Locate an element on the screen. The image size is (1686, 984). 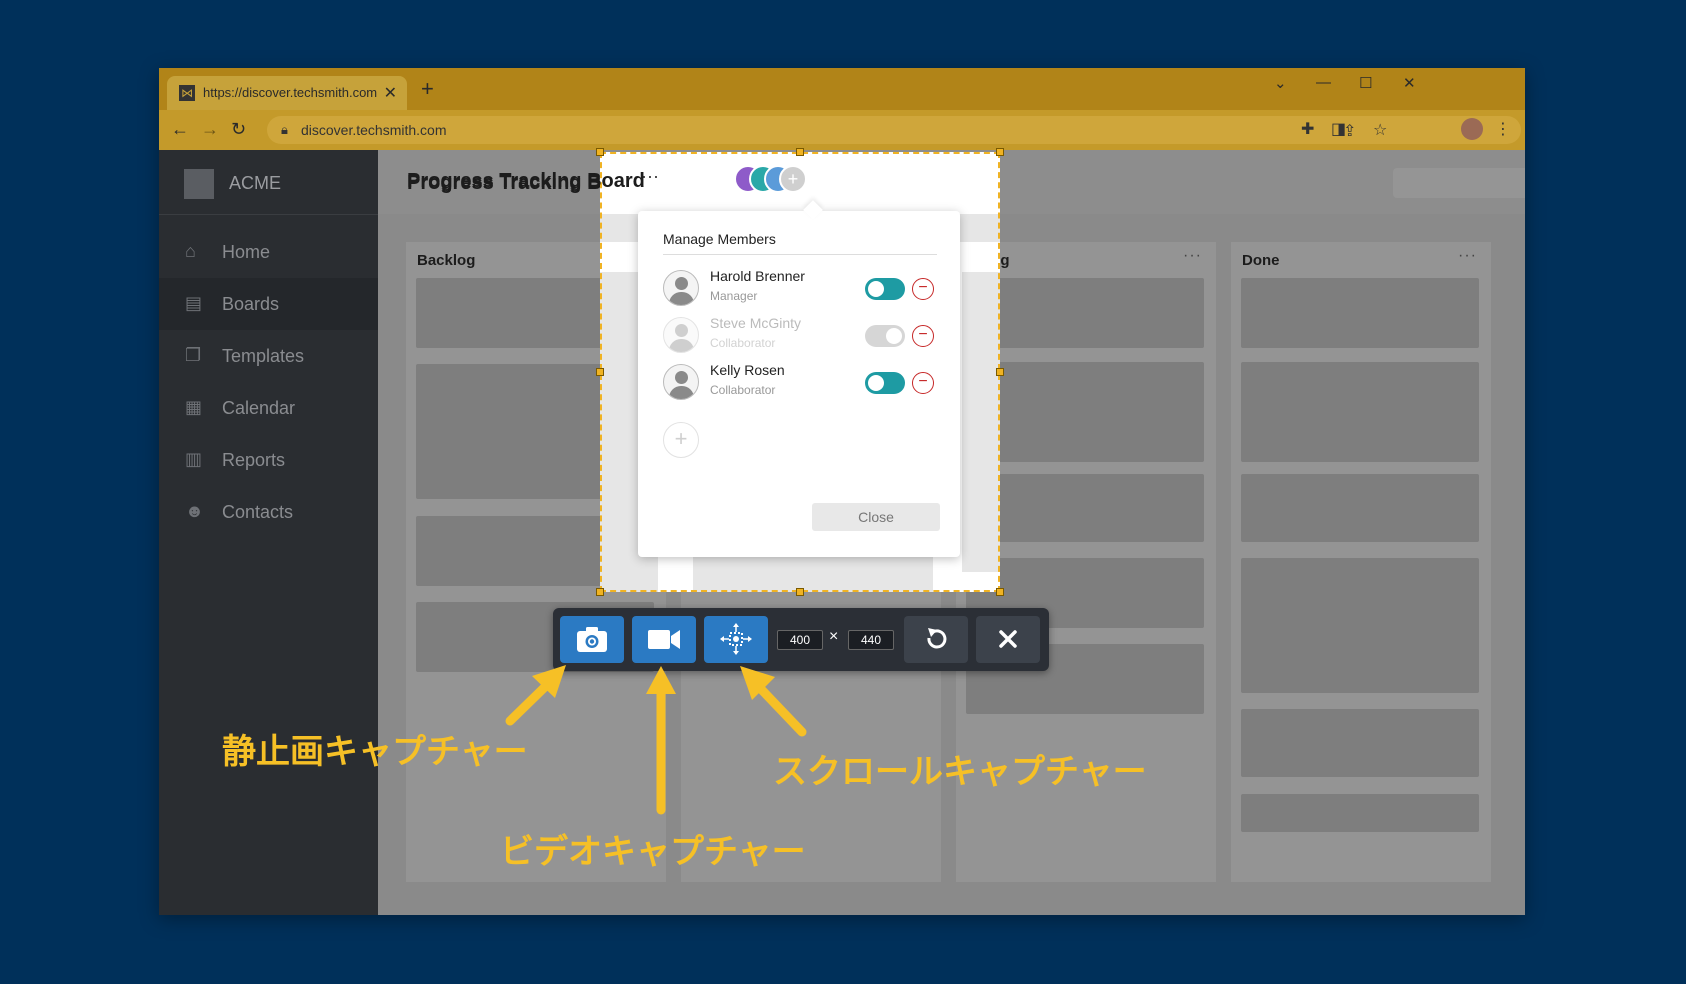
annotation-arrows is located at coordinates (656, 740).